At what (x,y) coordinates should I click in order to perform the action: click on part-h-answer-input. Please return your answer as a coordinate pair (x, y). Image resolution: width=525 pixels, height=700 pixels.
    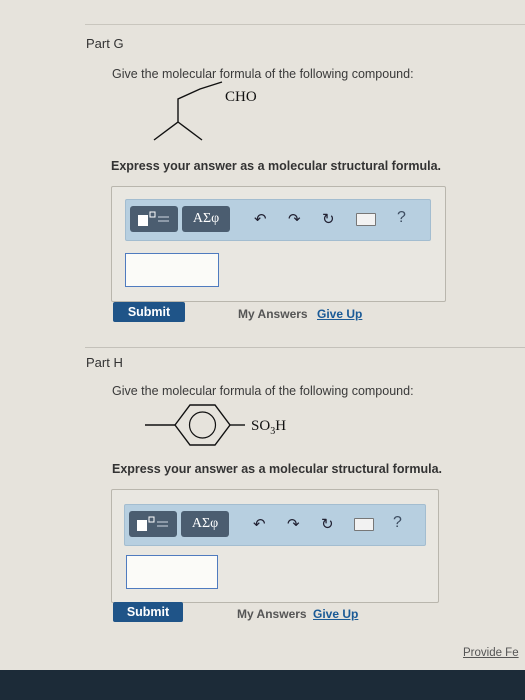
    Looking at the image, I should click on (172, 572).